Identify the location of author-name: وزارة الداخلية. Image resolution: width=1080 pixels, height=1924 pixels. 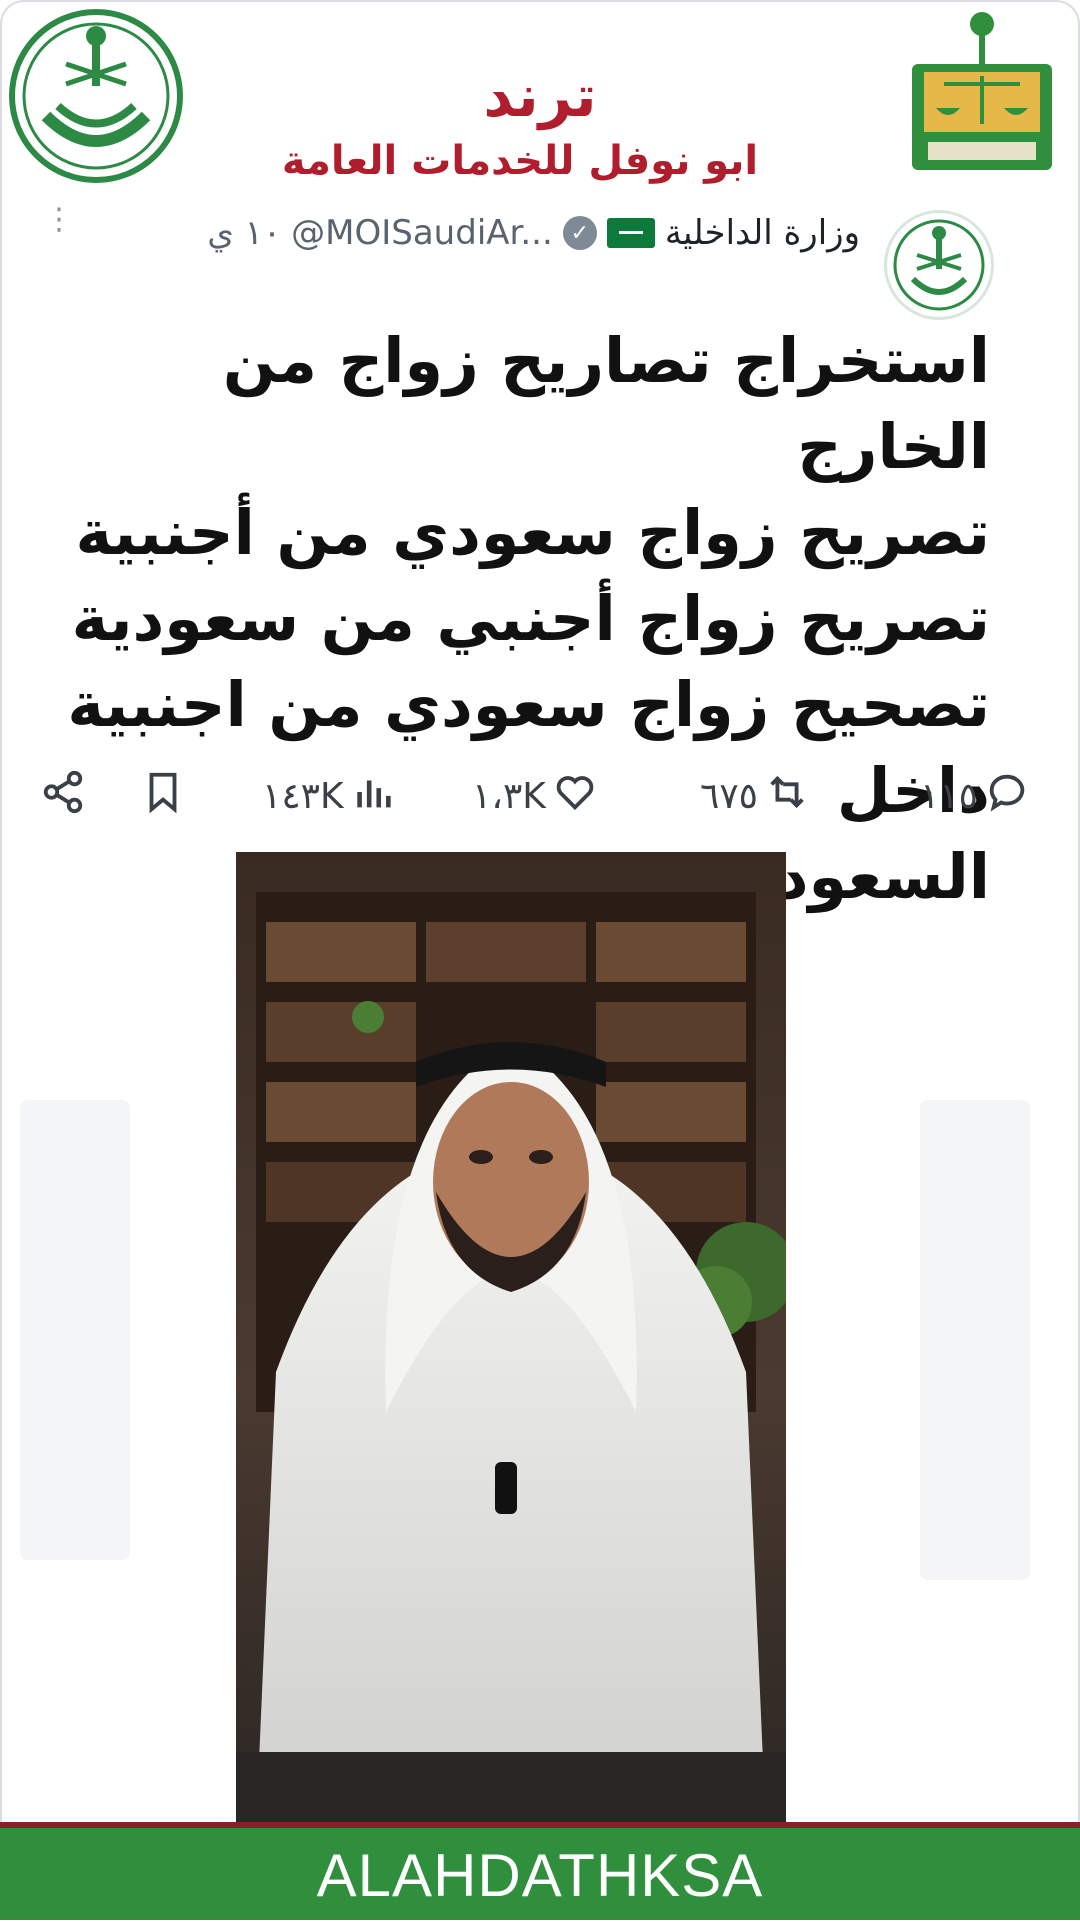
(762, 233).